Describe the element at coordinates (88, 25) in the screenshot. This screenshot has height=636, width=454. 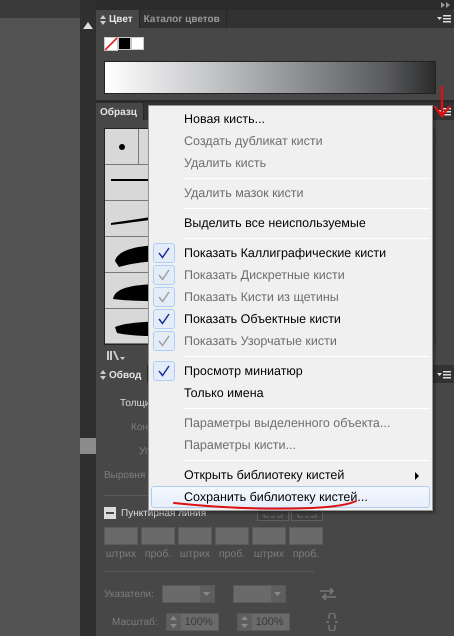
I see `scroll-up-icon` at that location.